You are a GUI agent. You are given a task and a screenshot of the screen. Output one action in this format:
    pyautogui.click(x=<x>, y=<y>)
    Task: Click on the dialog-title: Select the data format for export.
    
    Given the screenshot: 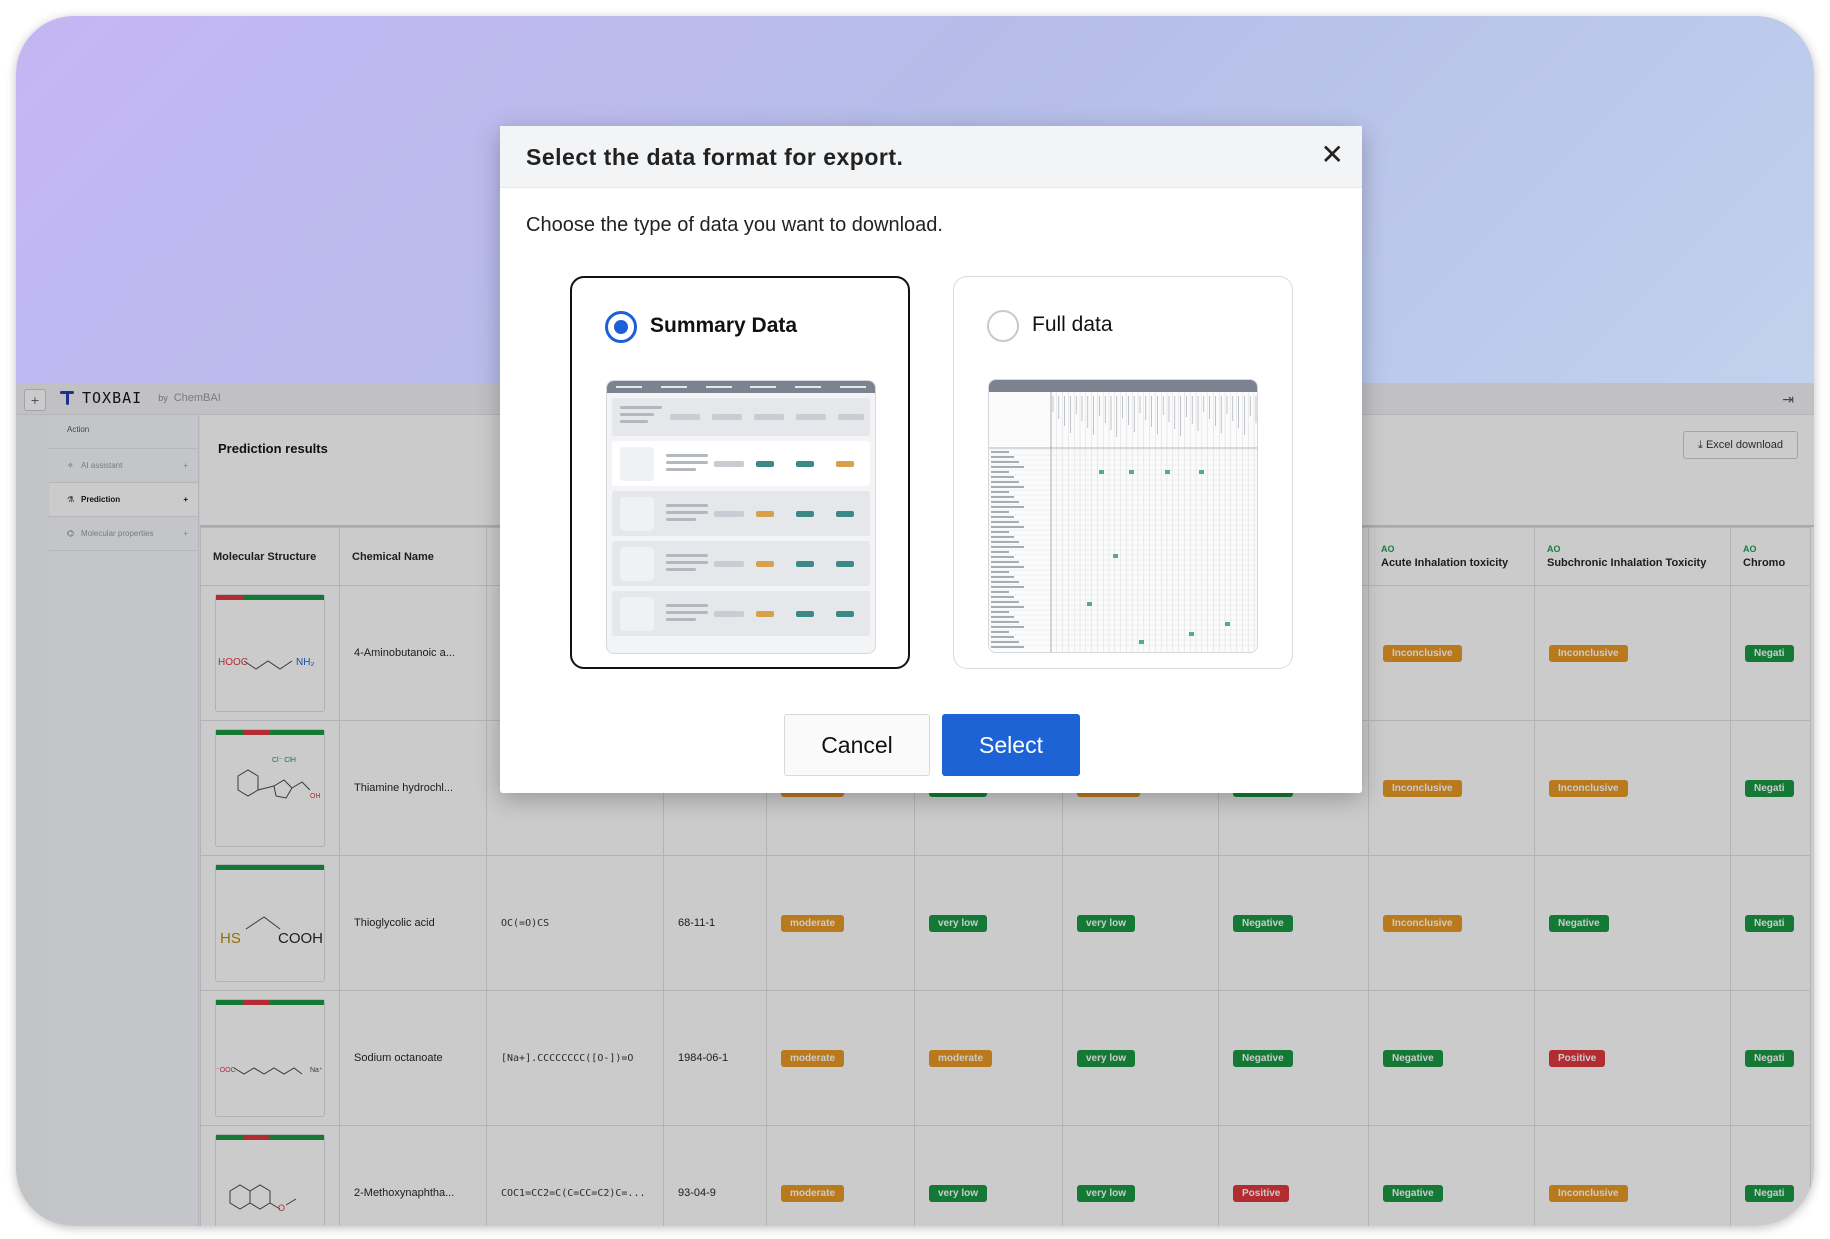 What is the action you would take?
    pyautogui.click(x=715, y=157)
    